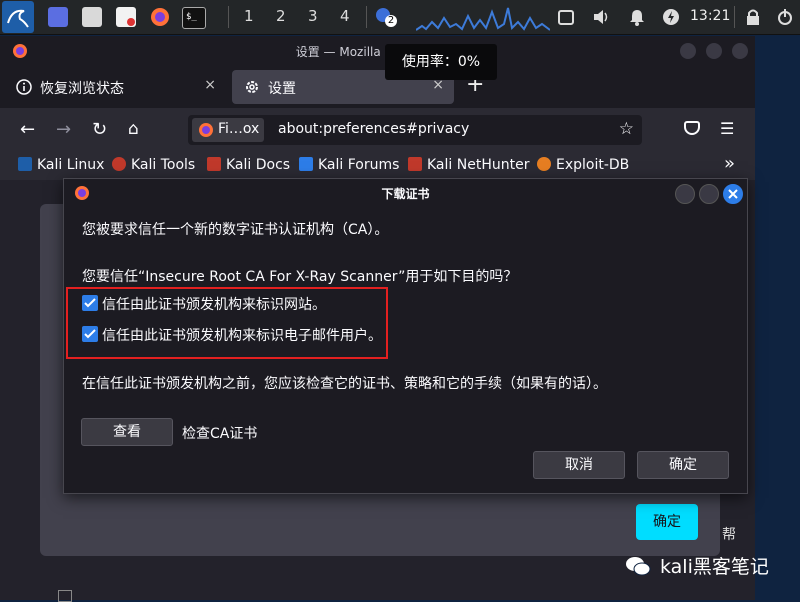  What do you see at coordinates (92, 17) in the screenshot?
I see `file-manager-icon` at bounding box center [92, 17].